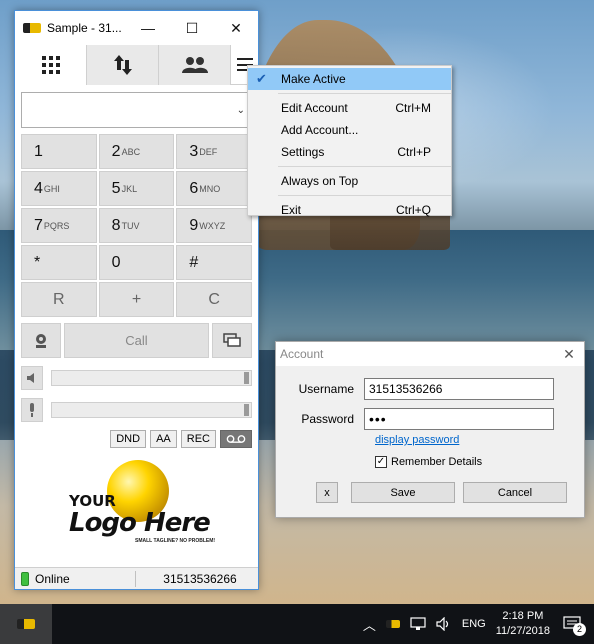  I want to click on plus-button: +, so click(136, 299).